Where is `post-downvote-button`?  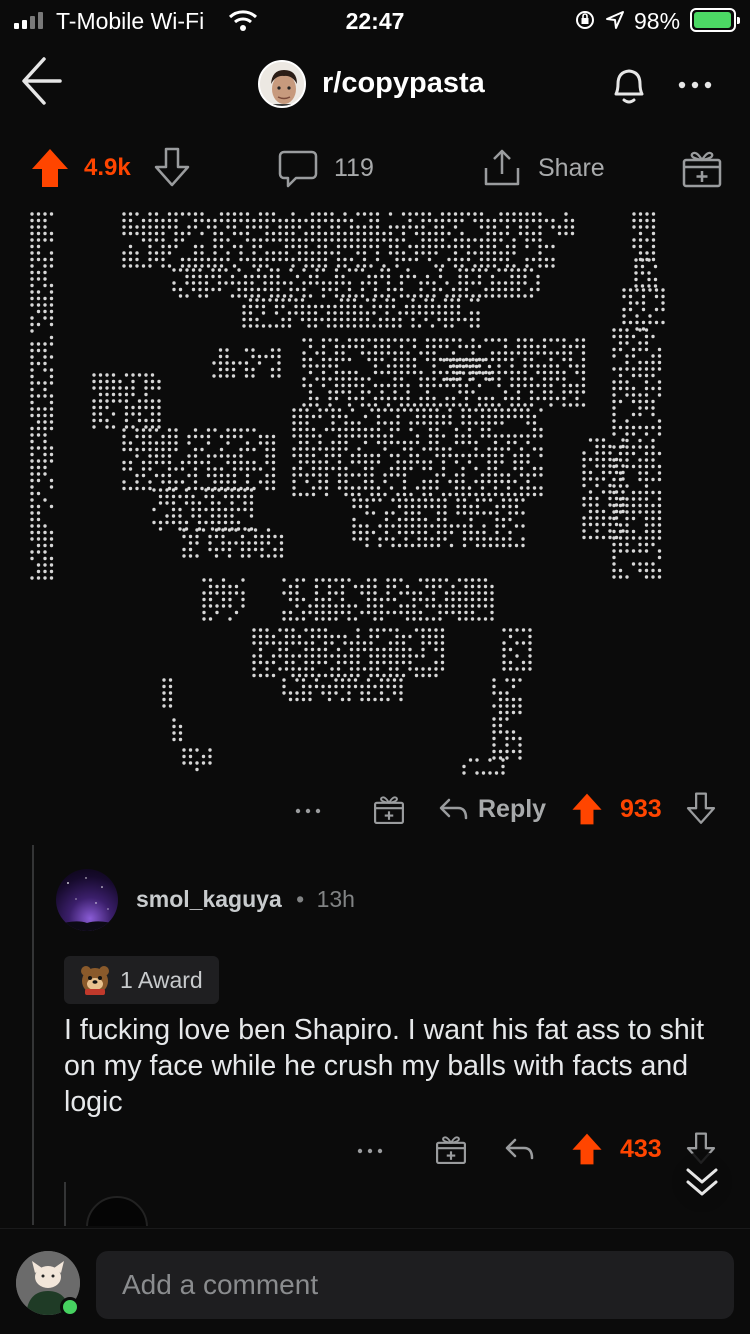
post-downvote-button is located at coordinates (172, 168).